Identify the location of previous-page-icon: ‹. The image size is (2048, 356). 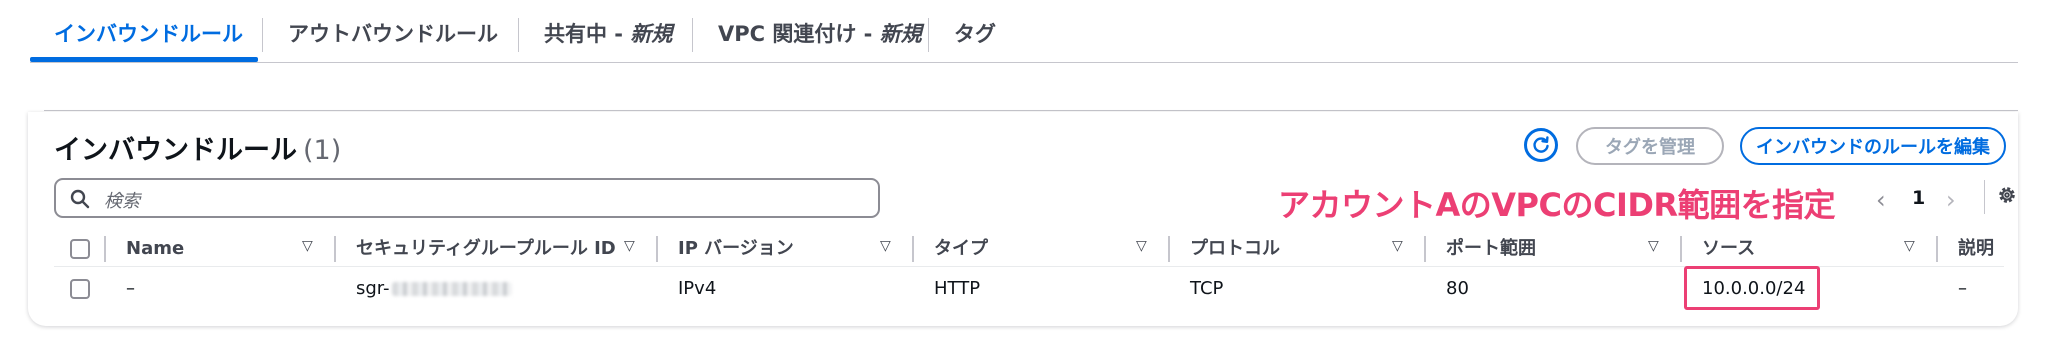
(1881, 200).